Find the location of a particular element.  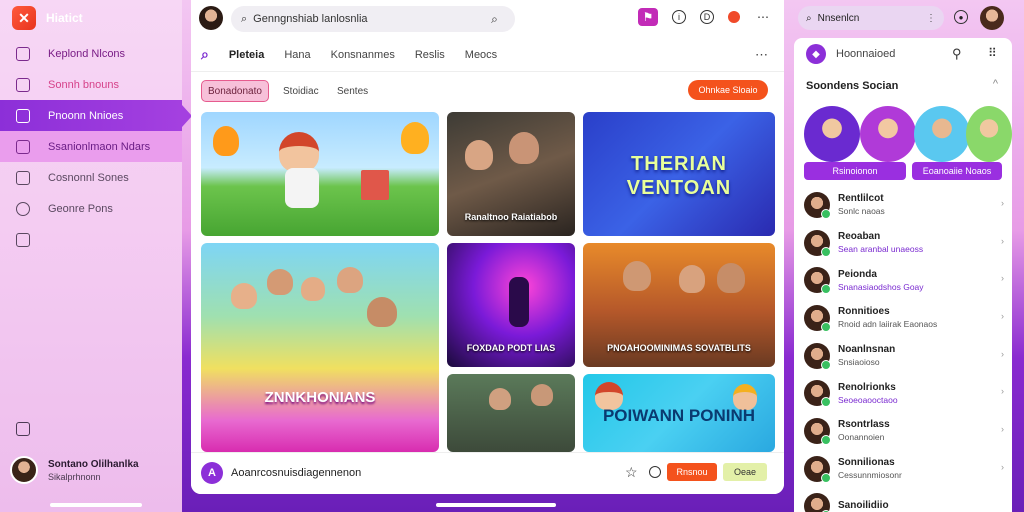

sidebar-item-label: Pnoonn Nnioes is located at coordinates (86, 115).